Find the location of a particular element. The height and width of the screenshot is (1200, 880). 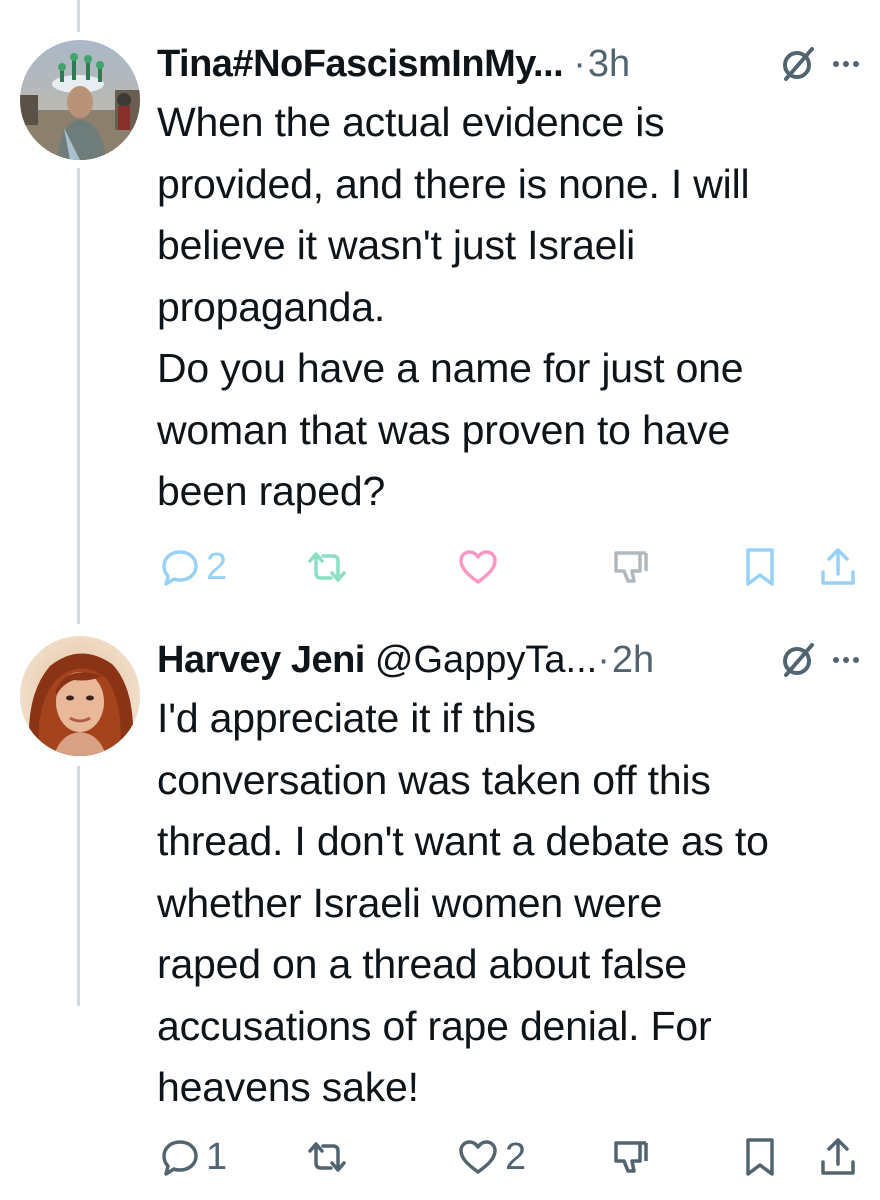

reply-button: 1 is located at coordinates (193, 1157).